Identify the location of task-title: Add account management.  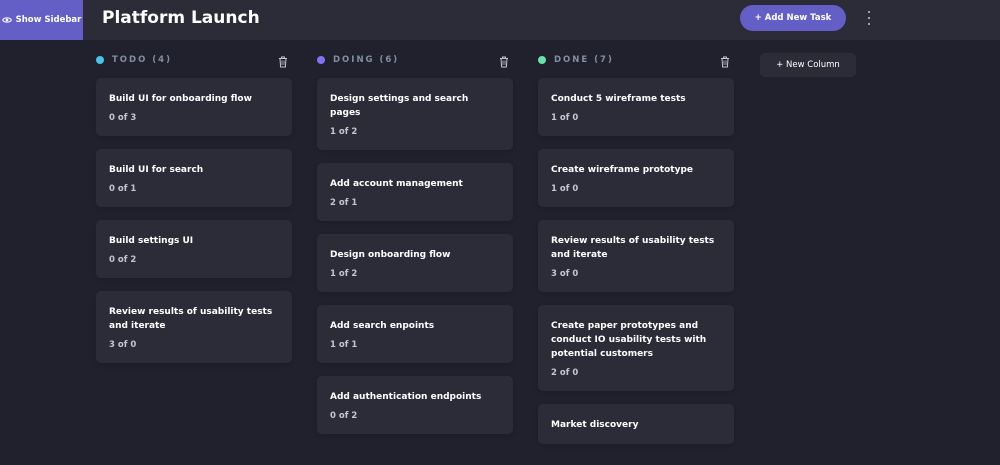
(396, 184).